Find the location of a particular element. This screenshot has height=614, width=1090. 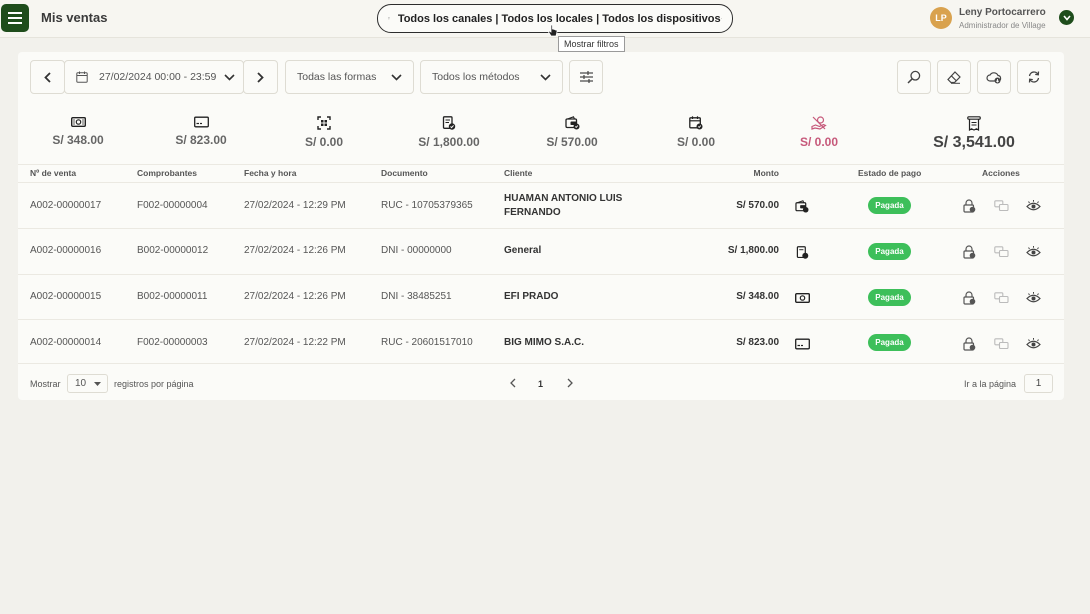

previous-page-button is located at coordinates (513, 383).